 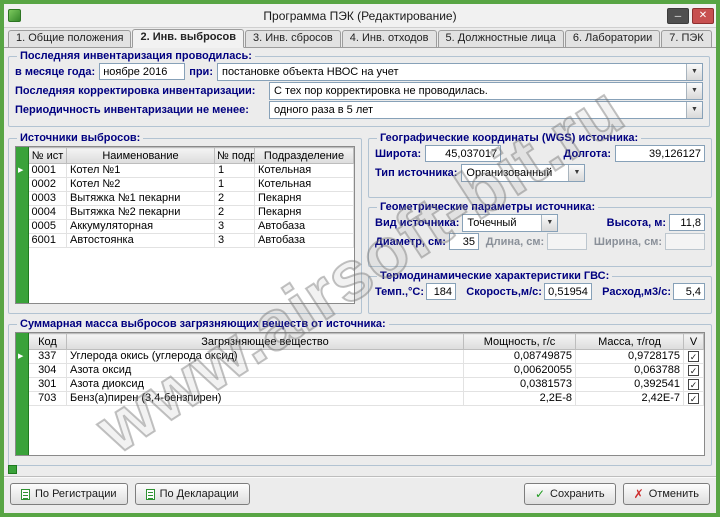 What do you see at coordinates (587, 153) in the screenshot?
I see `longitude-label: Долгота:` at bounding box center [587, 153].